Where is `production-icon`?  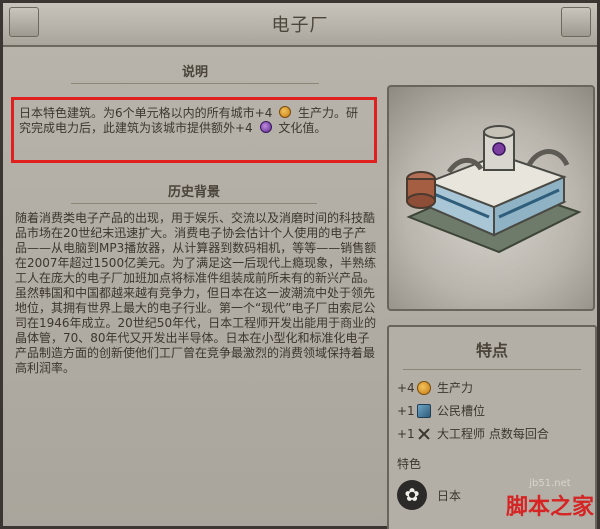
production-icon is located at coordinates (285, 112).